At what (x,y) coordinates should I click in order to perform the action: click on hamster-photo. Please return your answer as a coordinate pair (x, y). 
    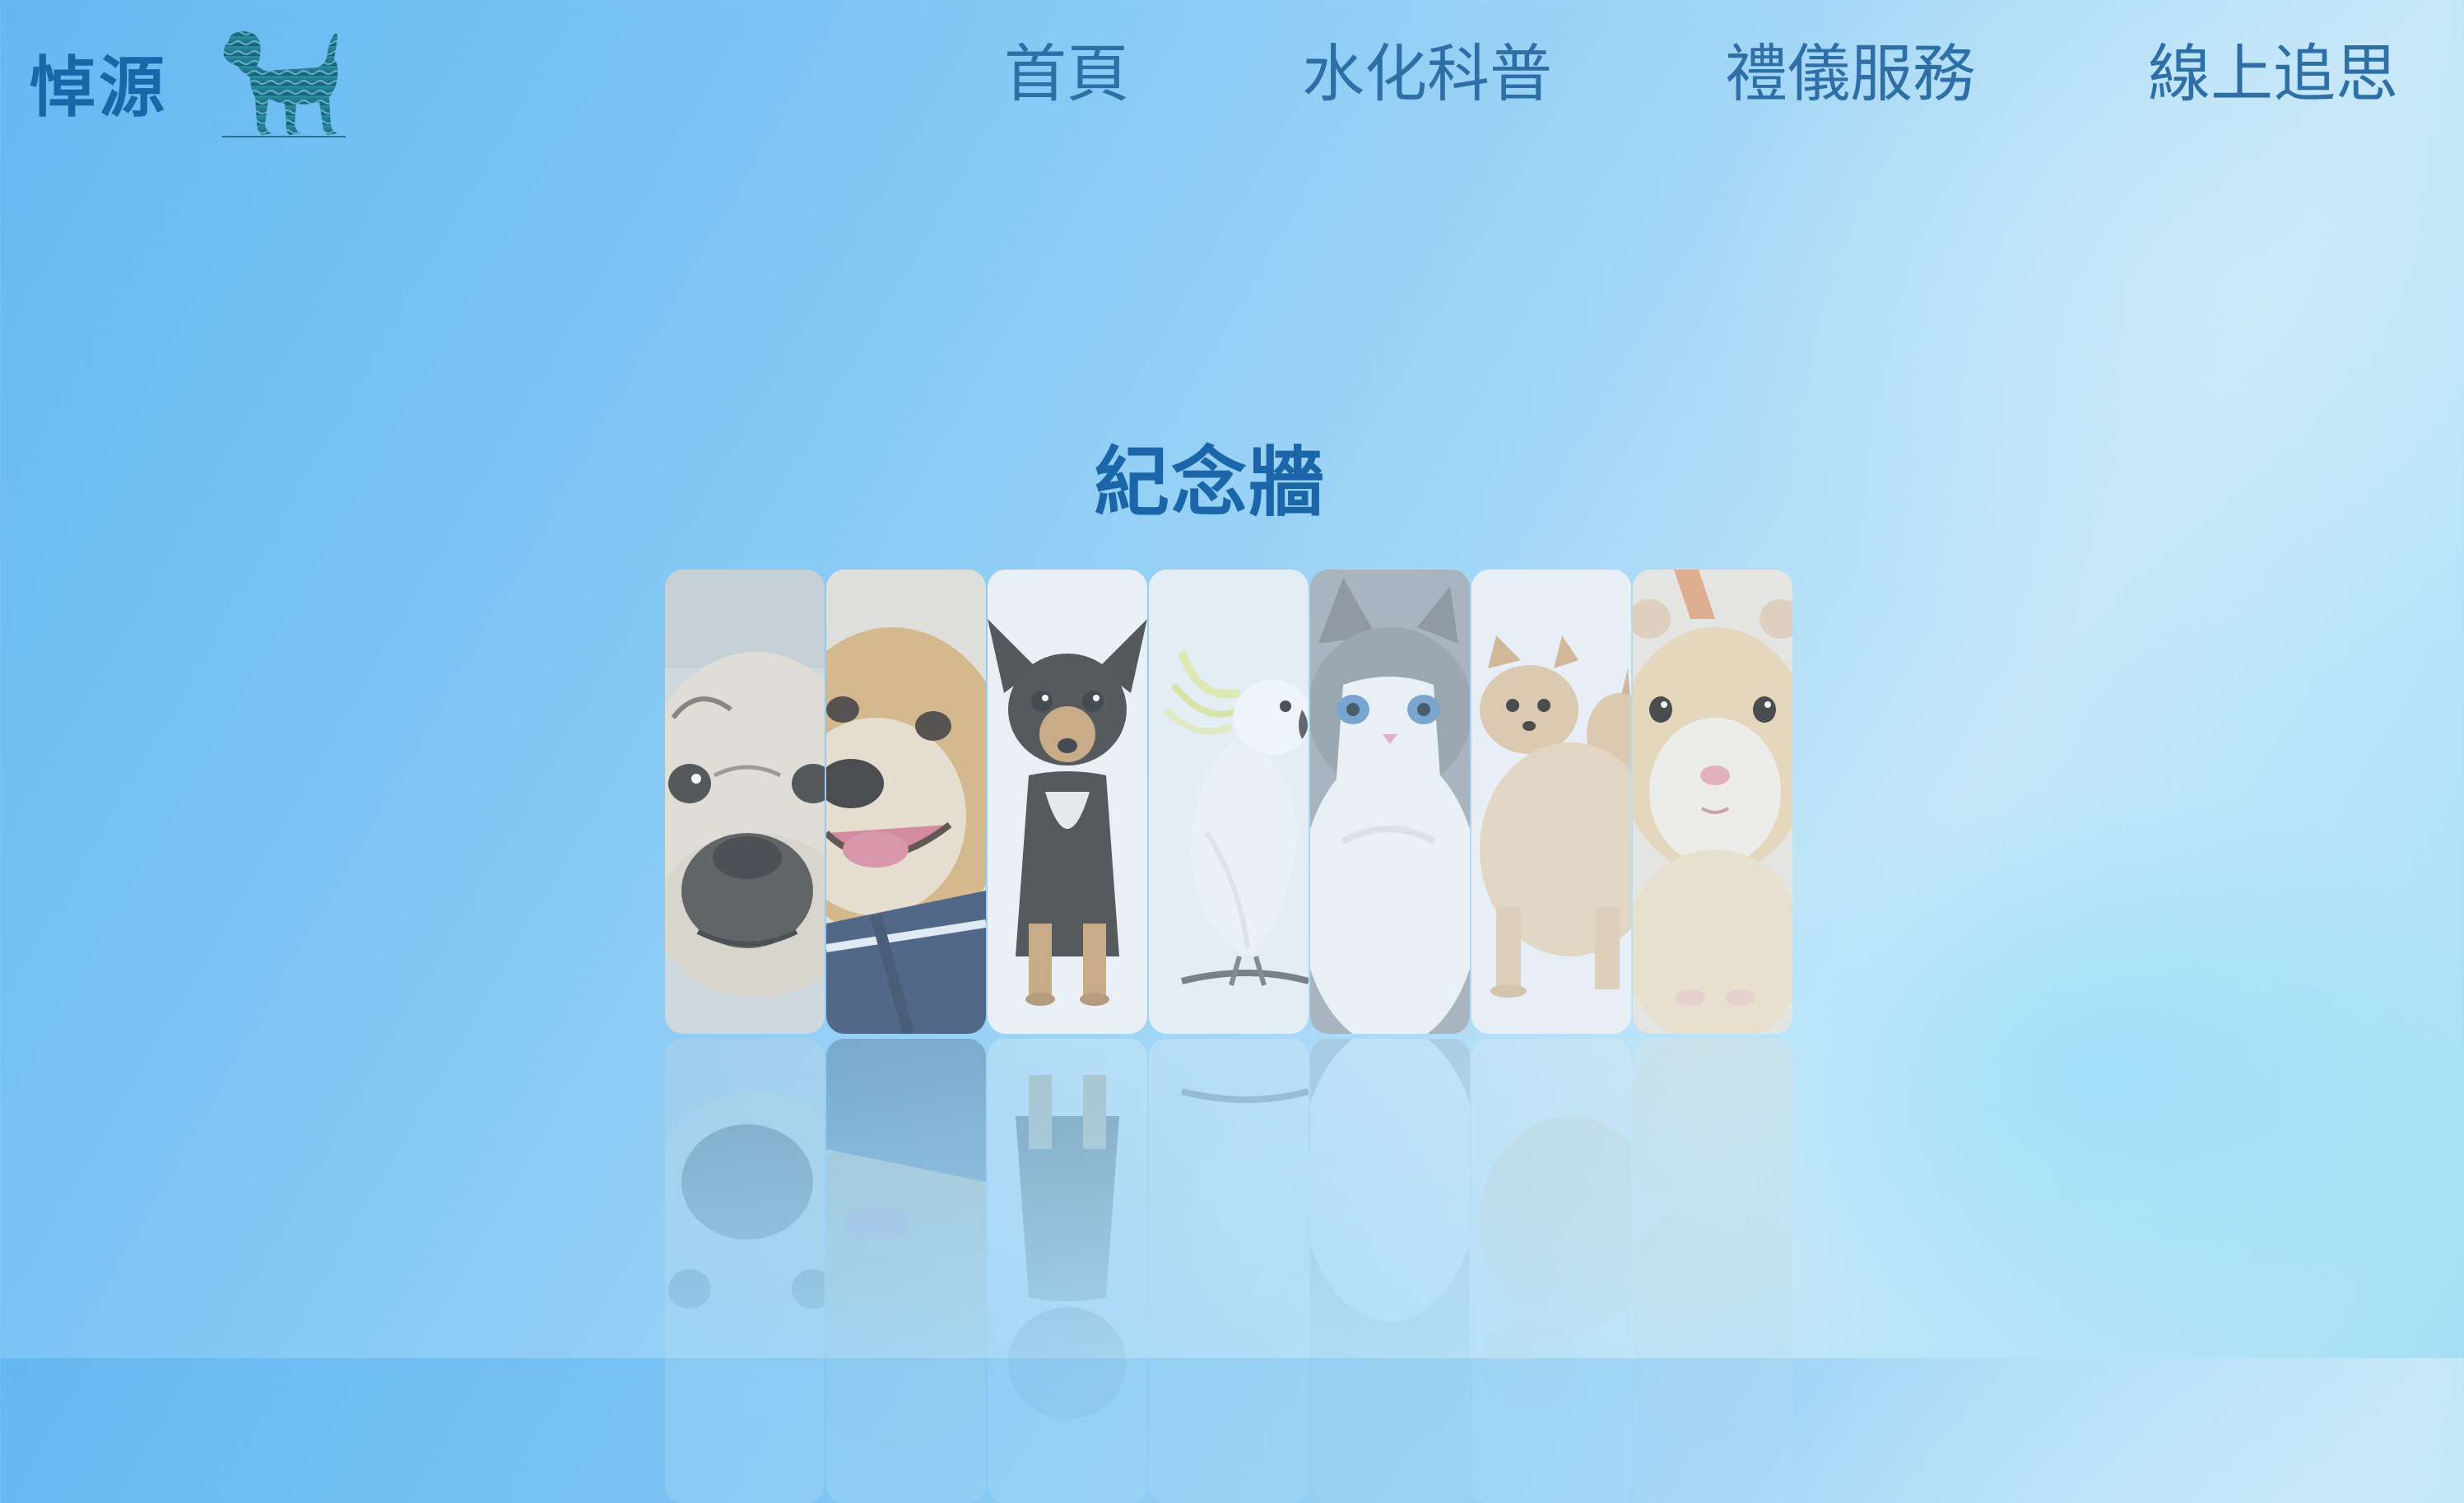
    Looking at the image, I should click on (1713, 802).